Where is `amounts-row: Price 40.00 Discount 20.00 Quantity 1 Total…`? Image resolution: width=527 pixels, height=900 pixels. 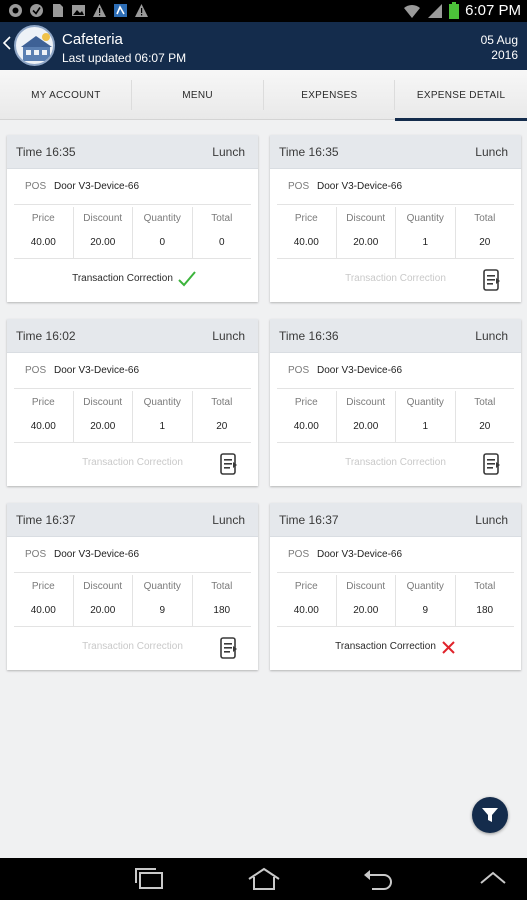
amounts-row: Price 40.00 Discount 20.00 Quantity 1 Total… is located at coordinates (132, 417).